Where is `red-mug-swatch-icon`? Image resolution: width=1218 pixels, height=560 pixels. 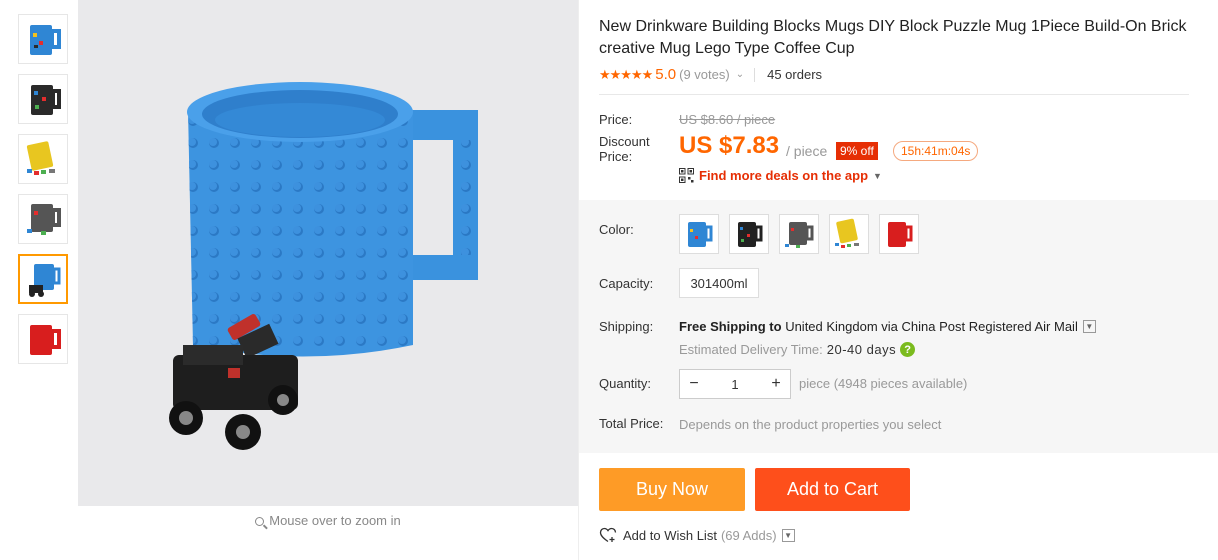 red-mug-swatch-icon is located at coordinates (900, 234).